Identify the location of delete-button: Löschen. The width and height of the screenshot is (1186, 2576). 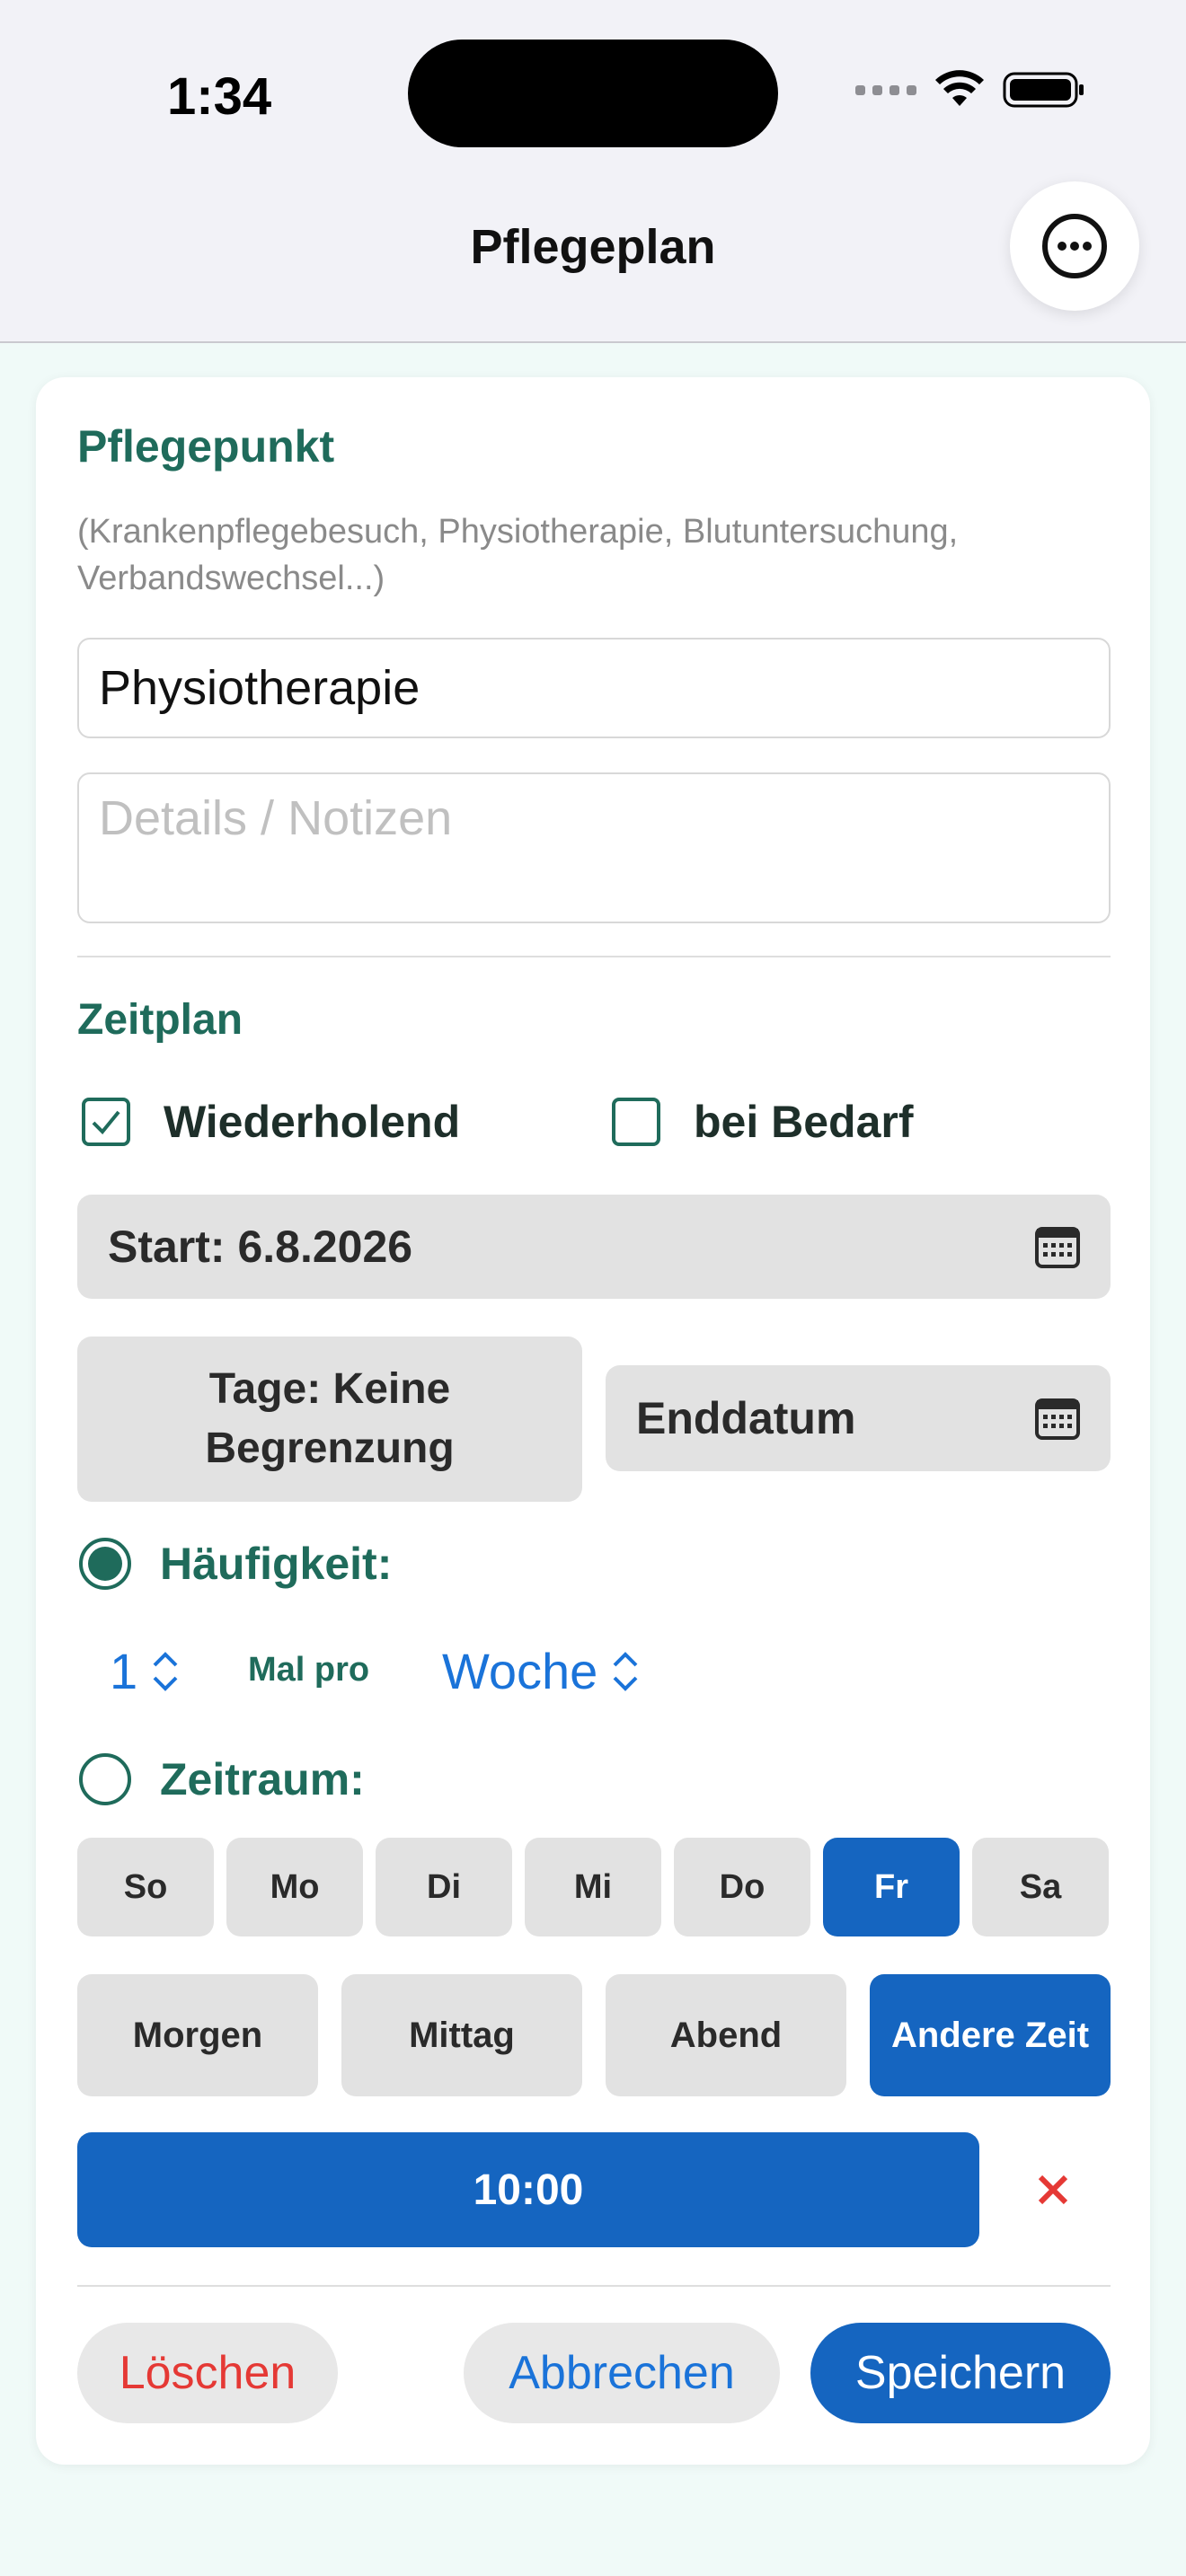
(207, 2373).